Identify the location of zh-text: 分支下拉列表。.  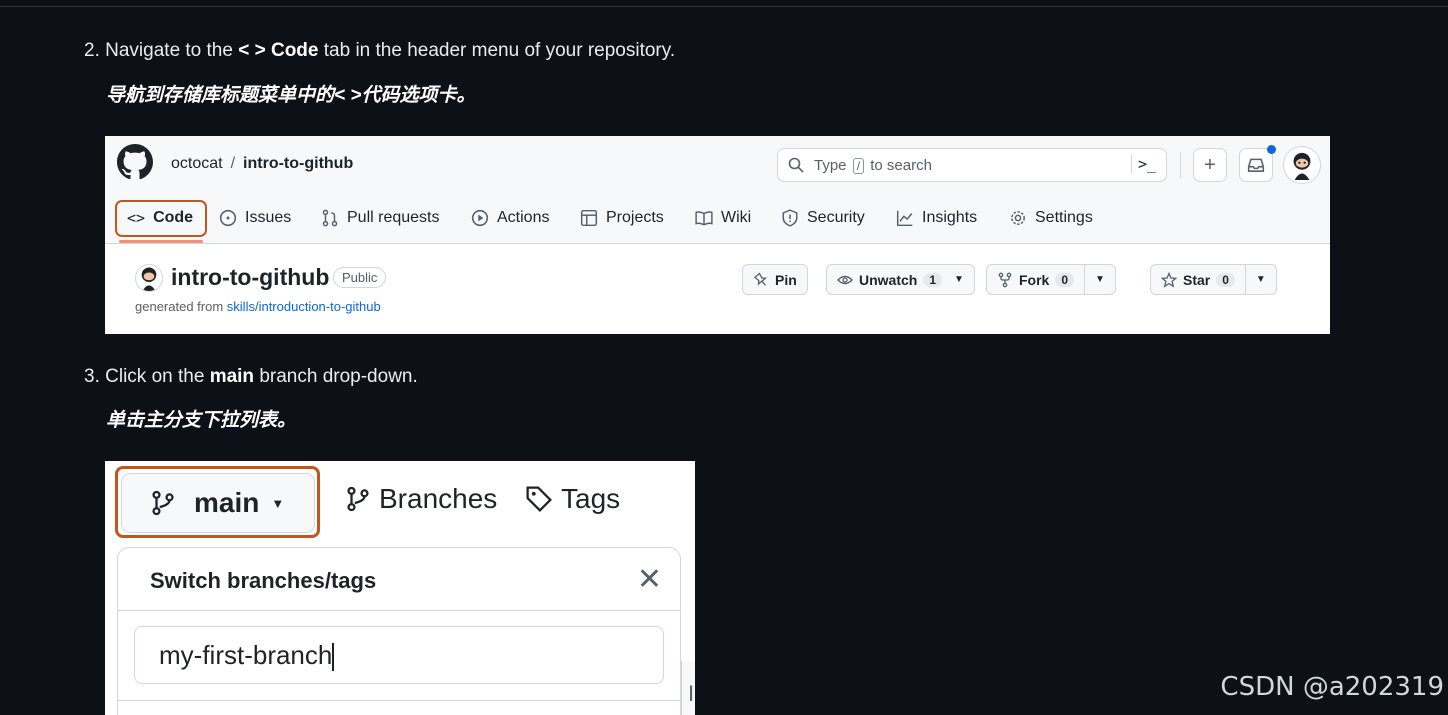
(230, 420).